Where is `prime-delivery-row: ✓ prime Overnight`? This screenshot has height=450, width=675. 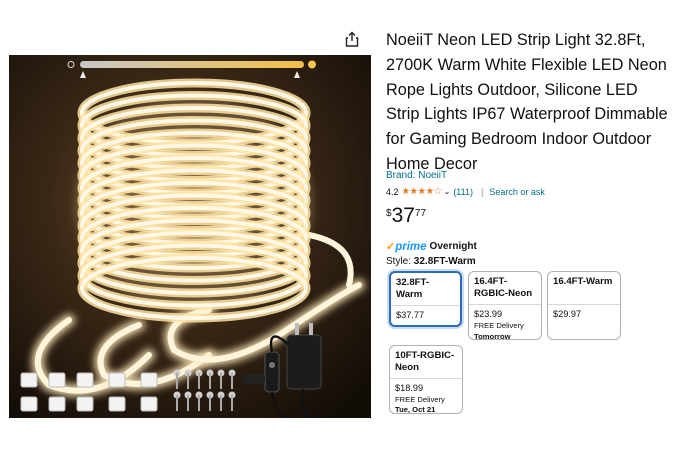 prime-delivery-row: ✓ prime Overnight is located at coordinates (431, 247).